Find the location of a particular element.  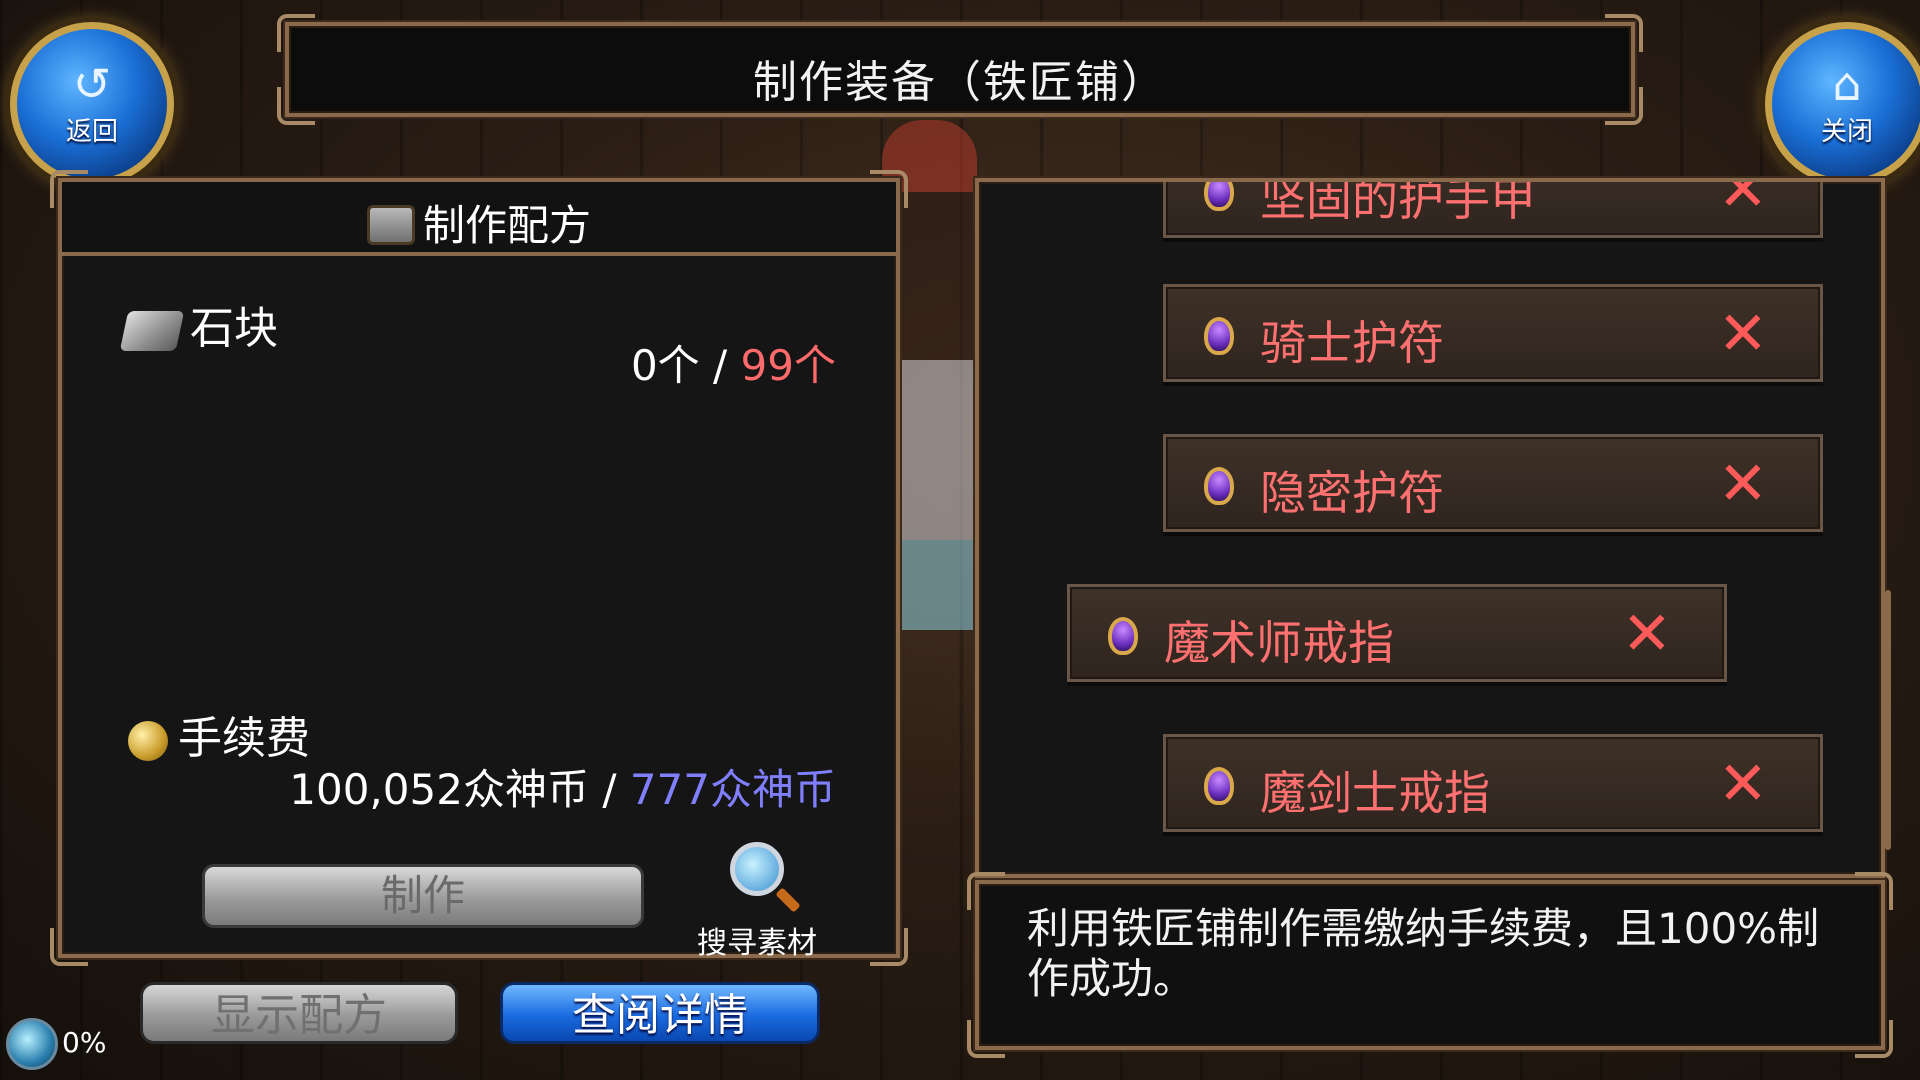

list-item-label: 骑士护符 is located at coordinates (1352, 343).